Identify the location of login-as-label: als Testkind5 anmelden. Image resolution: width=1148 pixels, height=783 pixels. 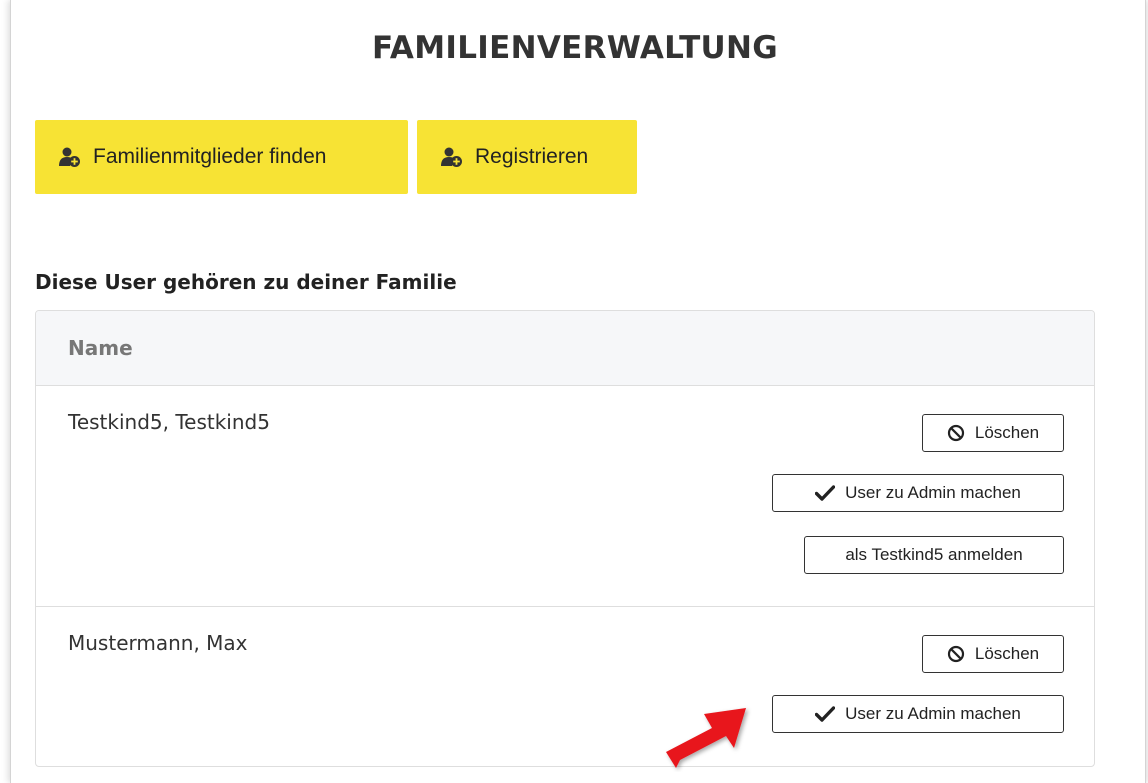
(934, 554).